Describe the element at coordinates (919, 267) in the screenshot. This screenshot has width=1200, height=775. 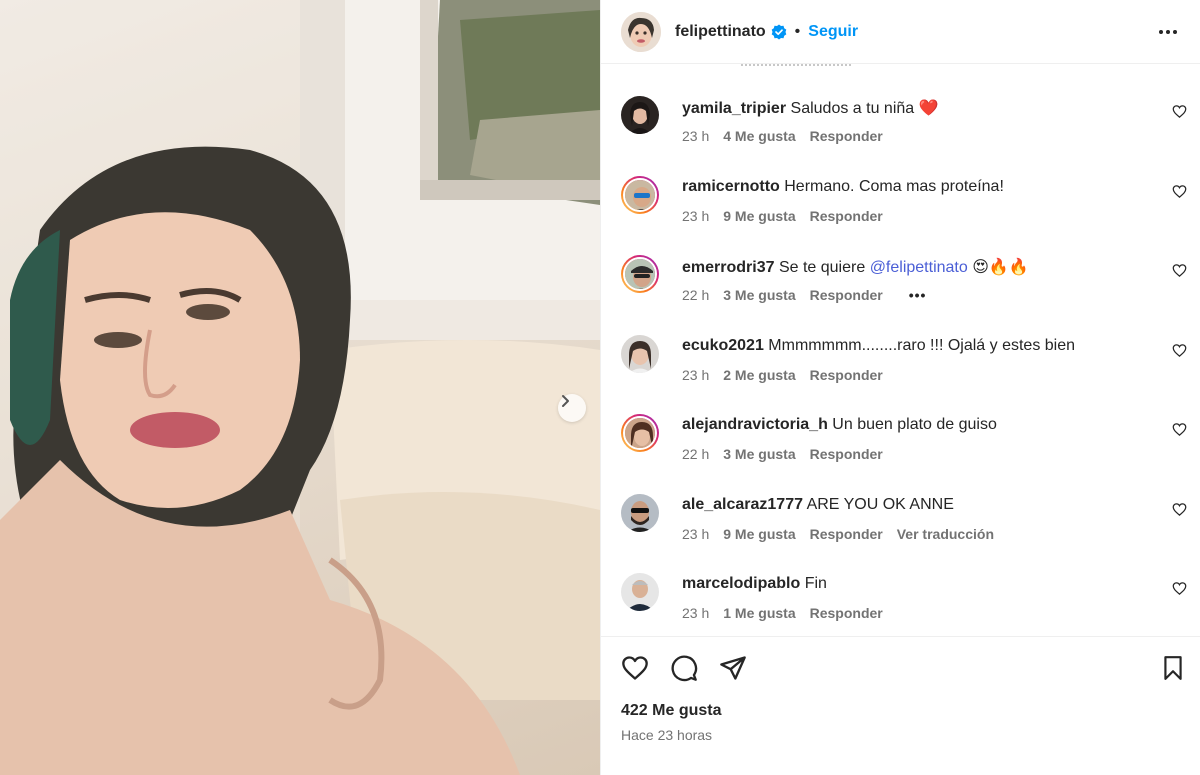
I see `mention-link: @felipettinato` at that location.